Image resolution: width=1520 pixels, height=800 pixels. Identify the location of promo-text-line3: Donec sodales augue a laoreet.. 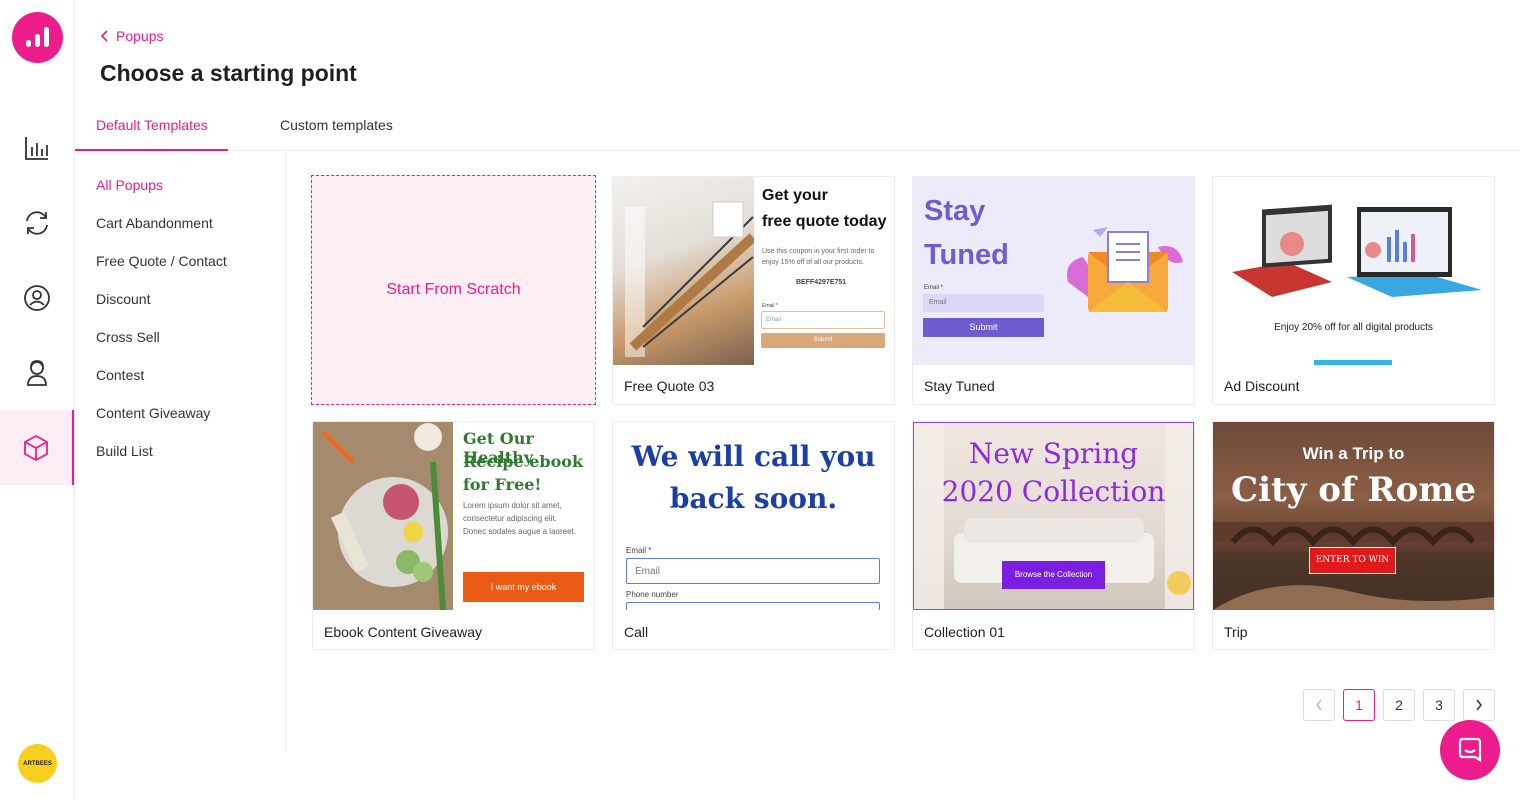
(519, 531).